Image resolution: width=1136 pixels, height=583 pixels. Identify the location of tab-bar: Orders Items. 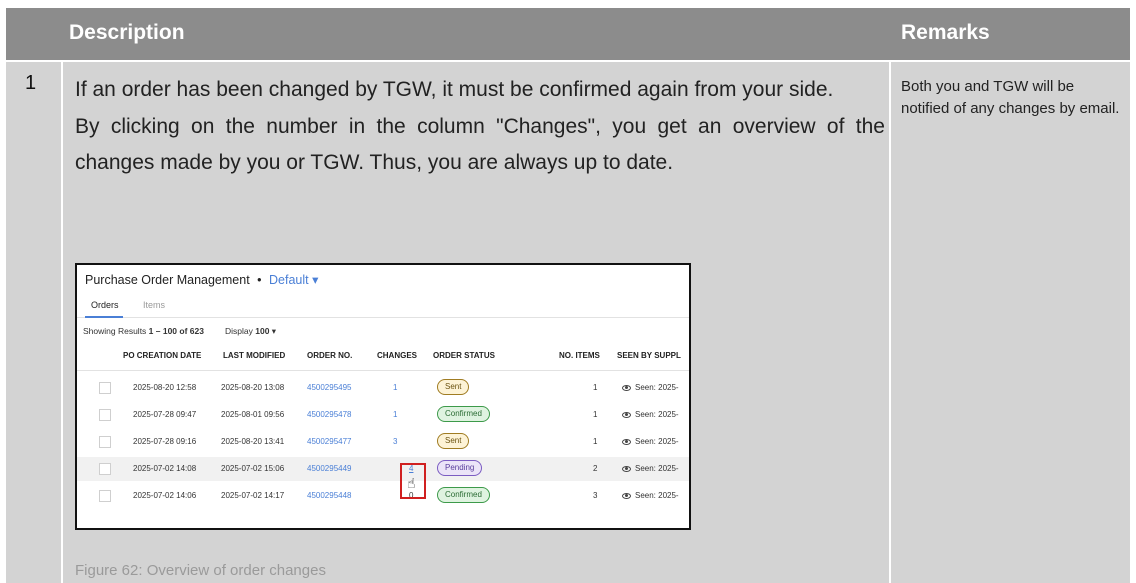
(383, 306).